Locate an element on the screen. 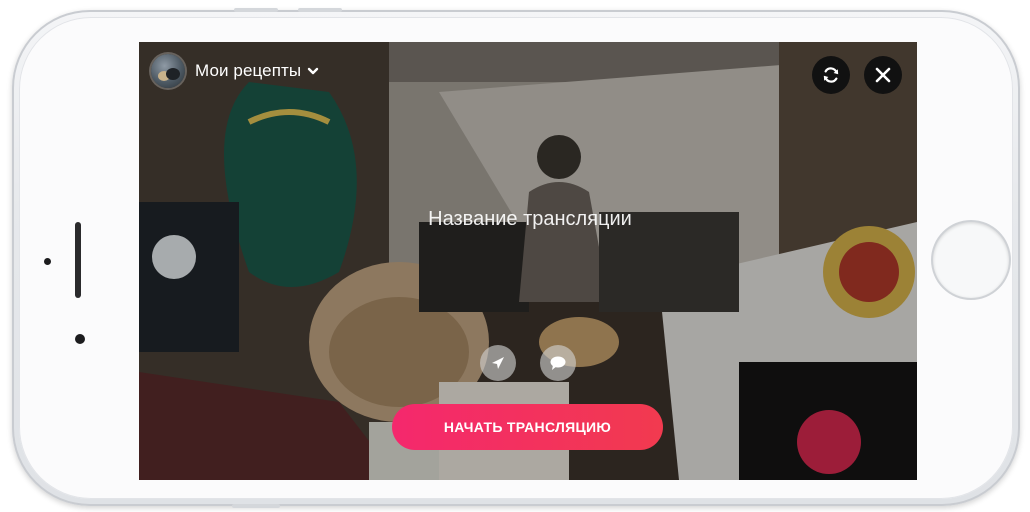  location-arrow-icon is located at coordinates (498, 363).